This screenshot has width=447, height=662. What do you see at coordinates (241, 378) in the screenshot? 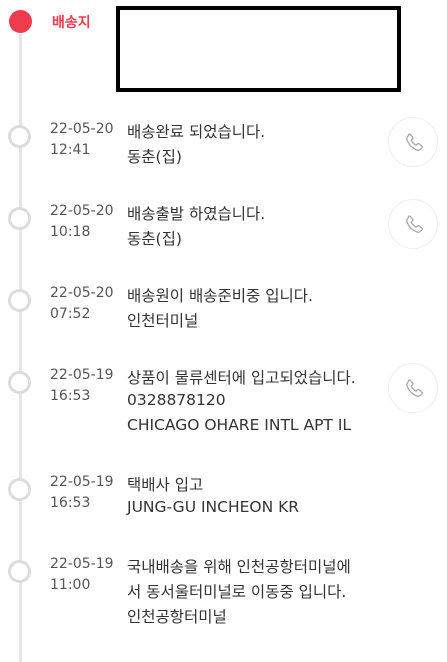
I see `event-status: 상품이 물류센터에 입고되었습니다.` at bounding box center [241, 378].